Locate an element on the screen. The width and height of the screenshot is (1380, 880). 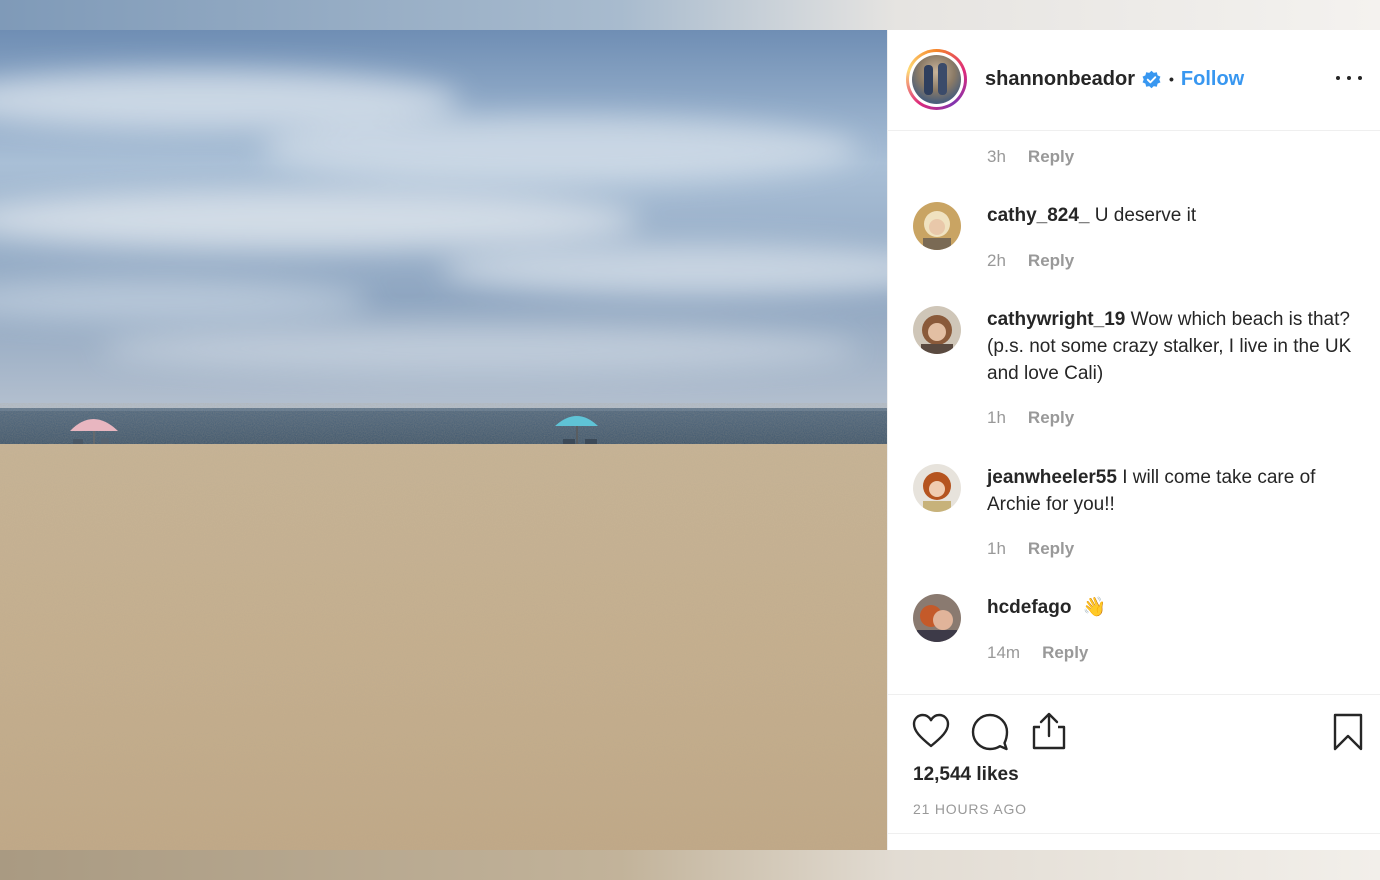
share-icon is located at coordinates (1049, 733).